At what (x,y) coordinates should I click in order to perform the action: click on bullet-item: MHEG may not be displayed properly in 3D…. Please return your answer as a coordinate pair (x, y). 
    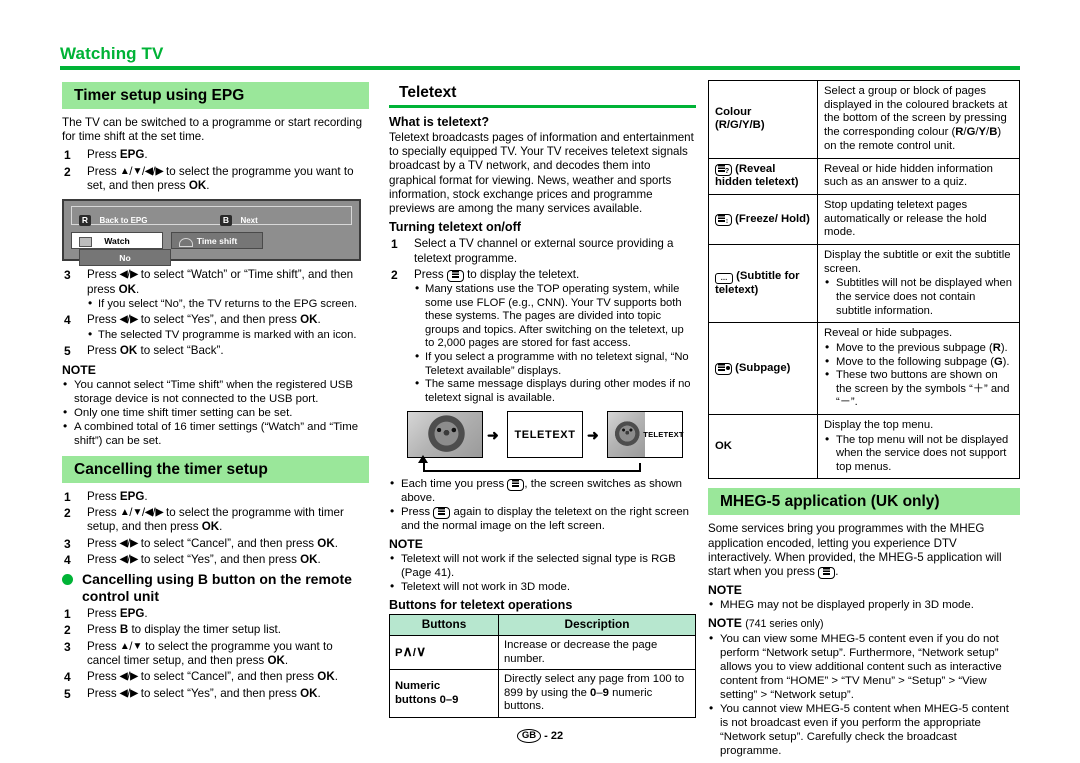
    Looking at the image, I should click on (864, 604).